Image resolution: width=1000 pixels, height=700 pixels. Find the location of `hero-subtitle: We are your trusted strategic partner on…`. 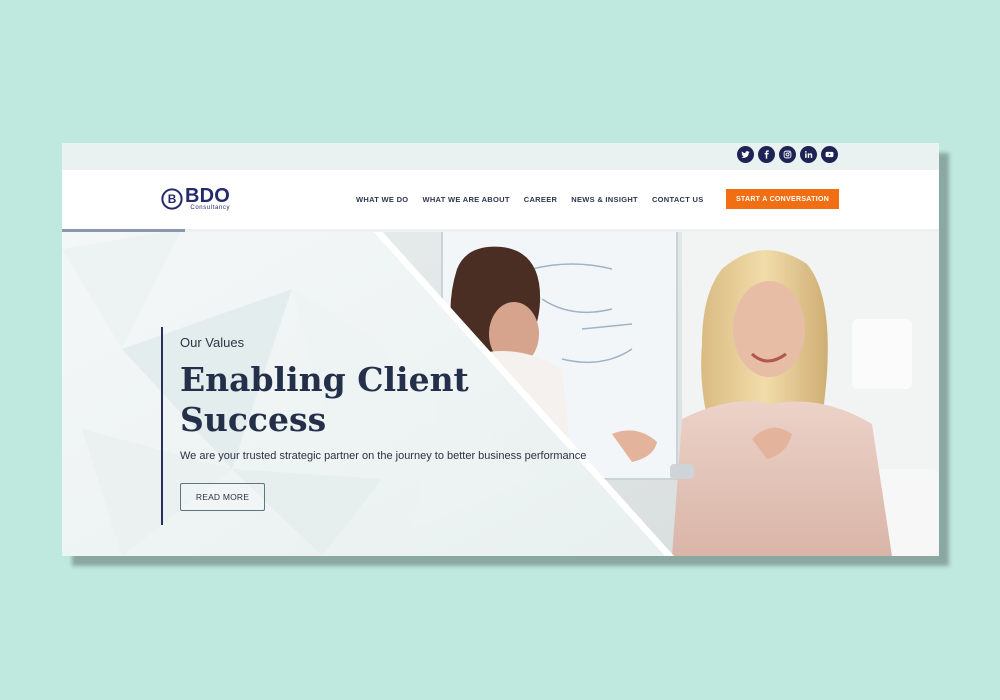

hero-subtitle: We are your trusted strategic partner on… is located at coordinates (383, 456).